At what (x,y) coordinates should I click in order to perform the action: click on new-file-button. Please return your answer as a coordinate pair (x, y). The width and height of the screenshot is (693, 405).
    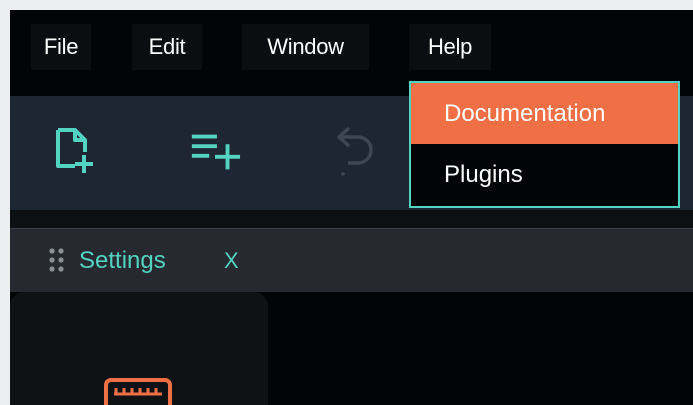
    Looking at the image, I should click on (74, 151).